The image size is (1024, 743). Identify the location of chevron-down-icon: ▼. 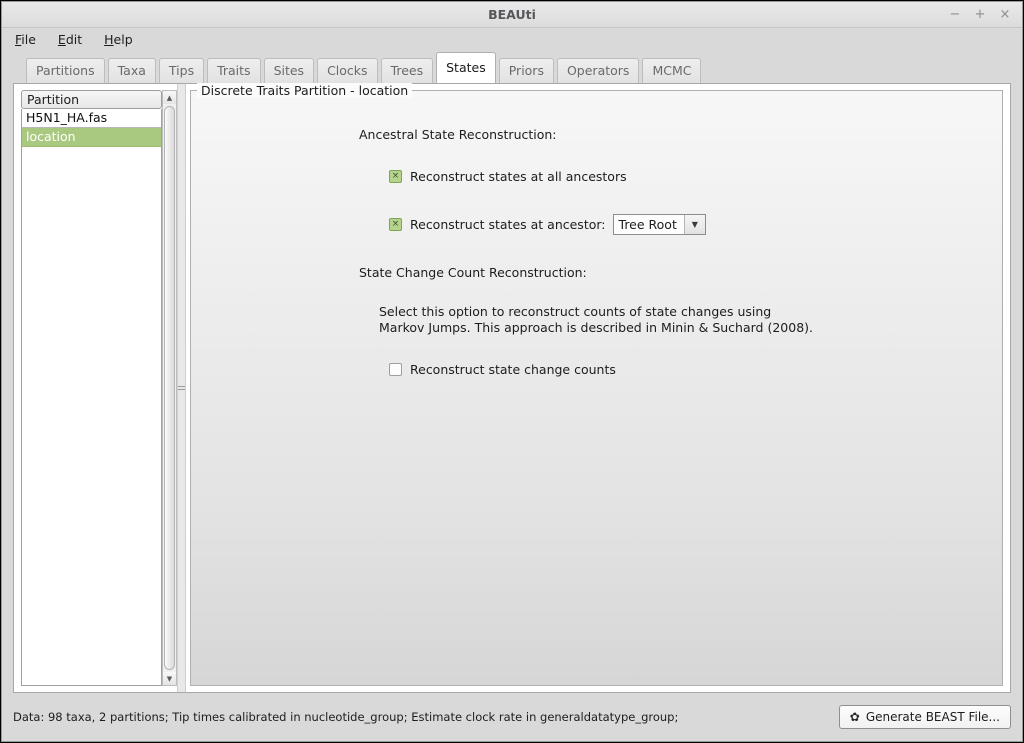
(694, 224).